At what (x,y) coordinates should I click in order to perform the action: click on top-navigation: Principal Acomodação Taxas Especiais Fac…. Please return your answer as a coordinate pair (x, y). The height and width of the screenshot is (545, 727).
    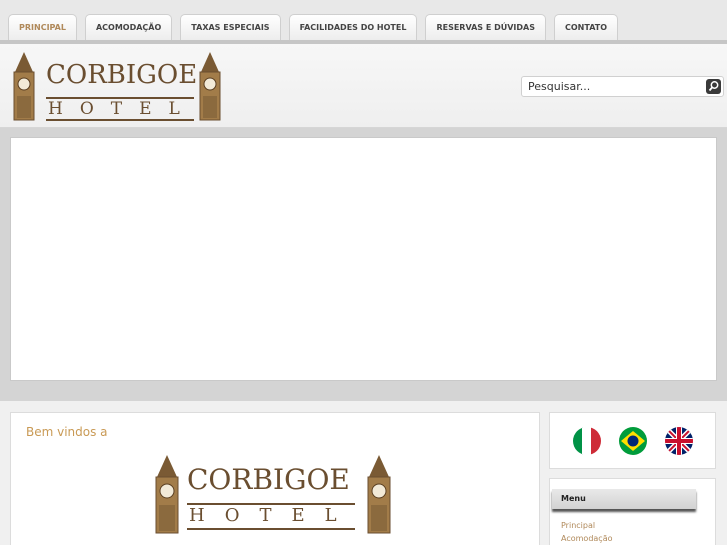
    Looking at the image, I should click on (363, 23).